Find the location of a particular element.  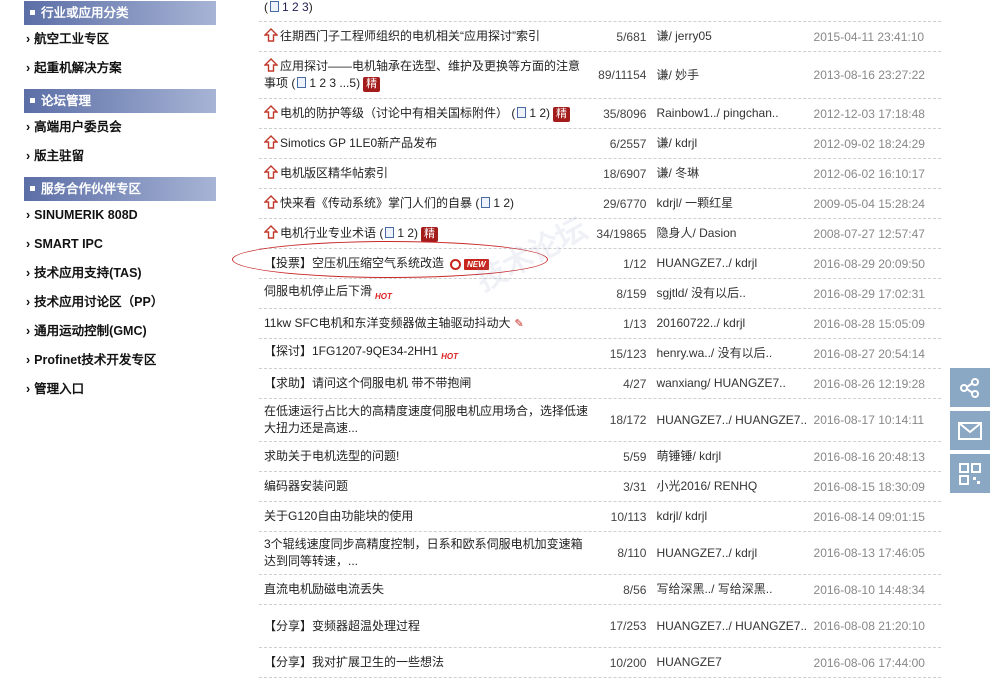

reply-view-count: 5/681 is located at coordinates (631, 36).